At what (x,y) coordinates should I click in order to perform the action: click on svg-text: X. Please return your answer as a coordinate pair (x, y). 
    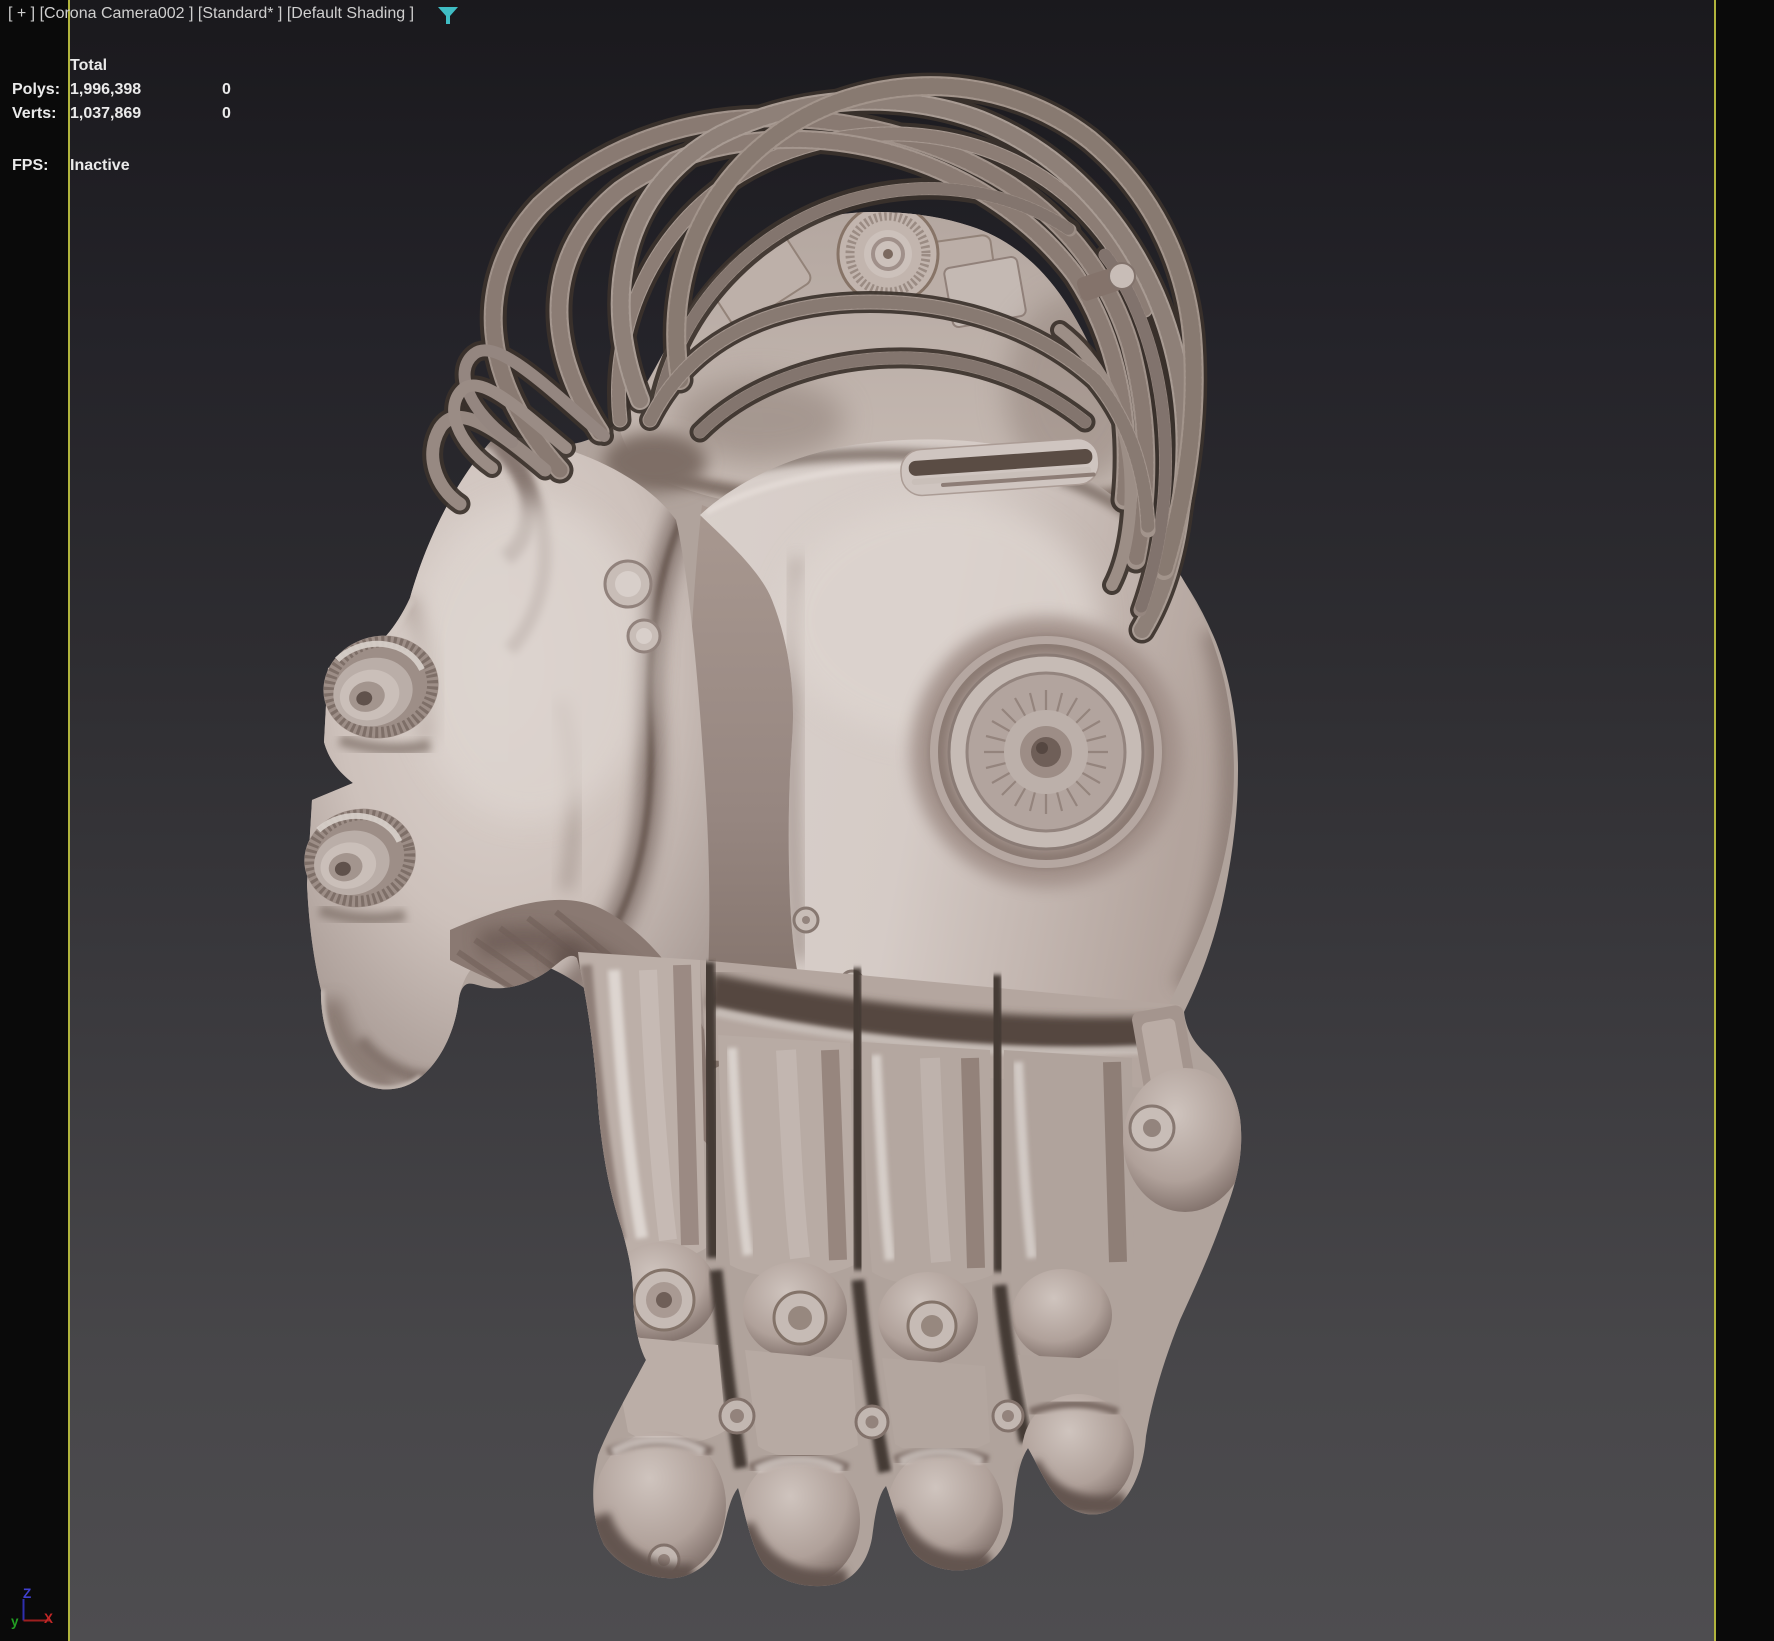
    Looking at the image, I should click on (48, 1618).